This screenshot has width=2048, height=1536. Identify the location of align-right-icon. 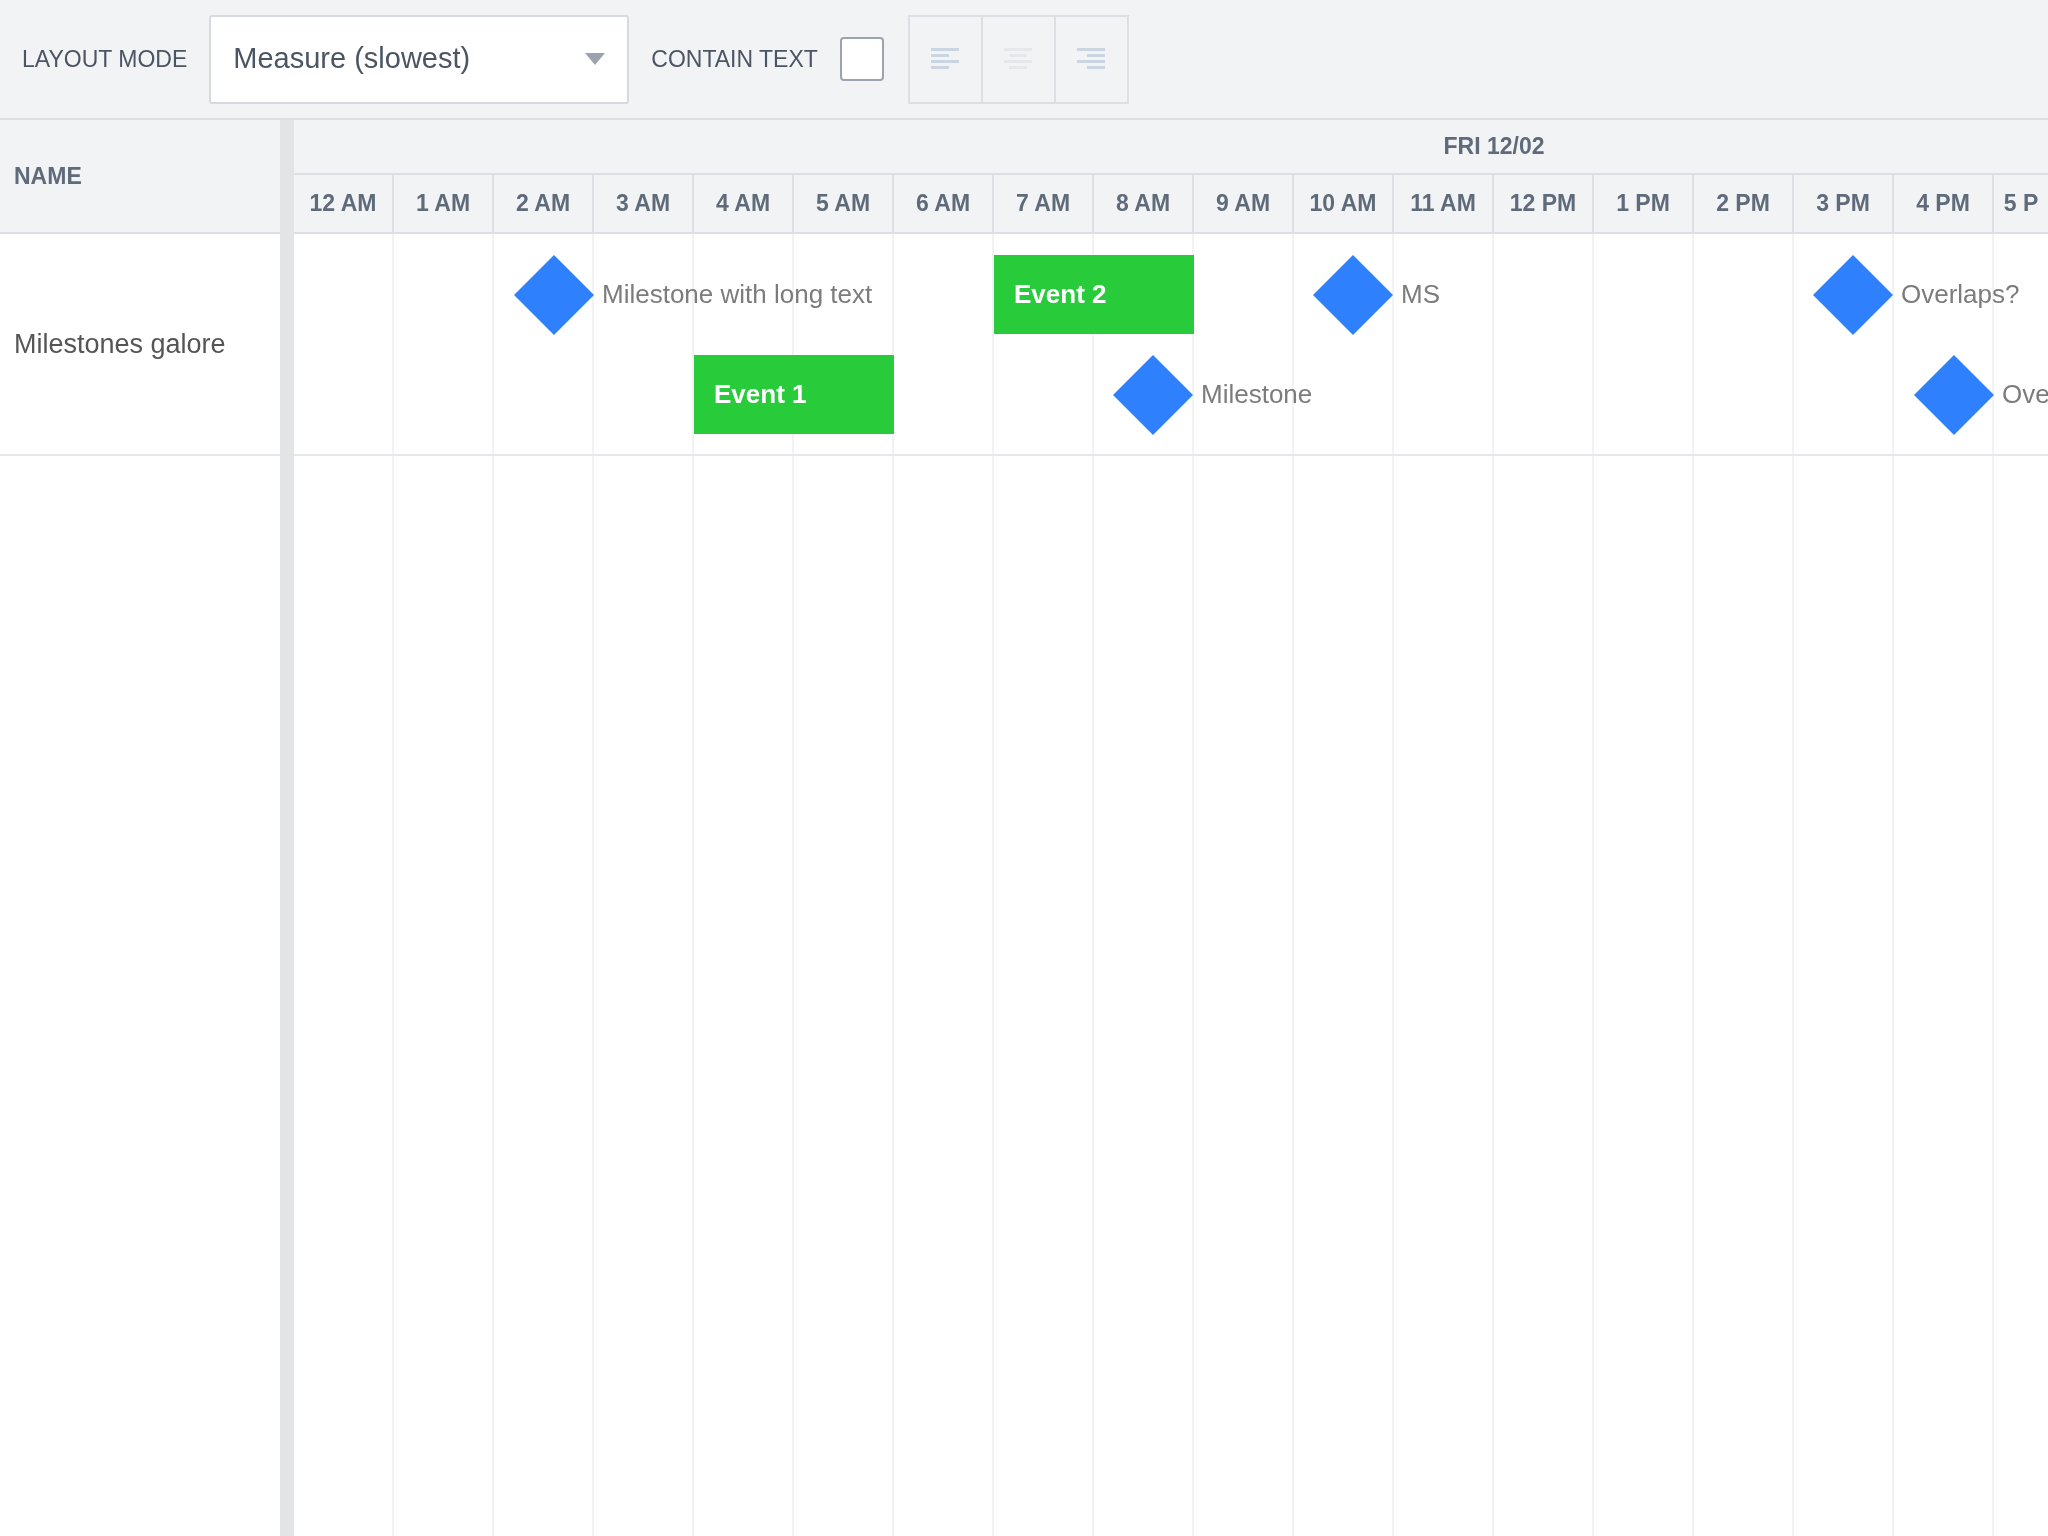
(1091, 59).